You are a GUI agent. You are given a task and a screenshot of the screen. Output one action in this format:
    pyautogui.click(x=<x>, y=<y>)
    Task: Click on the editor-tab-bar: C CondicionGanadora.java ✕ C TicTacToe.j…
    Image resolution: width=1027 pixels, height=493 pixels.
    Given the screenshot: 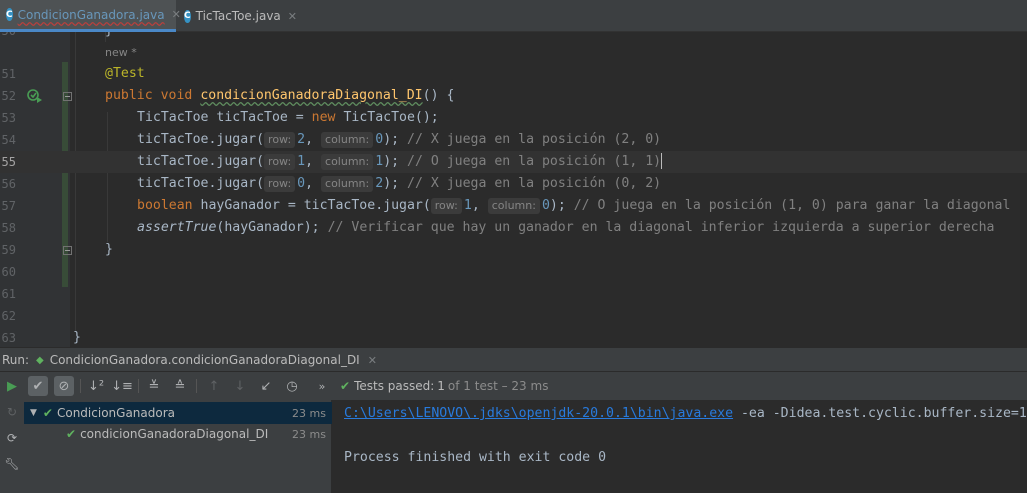 What is the action you would take?
    pyautogui.click(x=513, y=16)
    